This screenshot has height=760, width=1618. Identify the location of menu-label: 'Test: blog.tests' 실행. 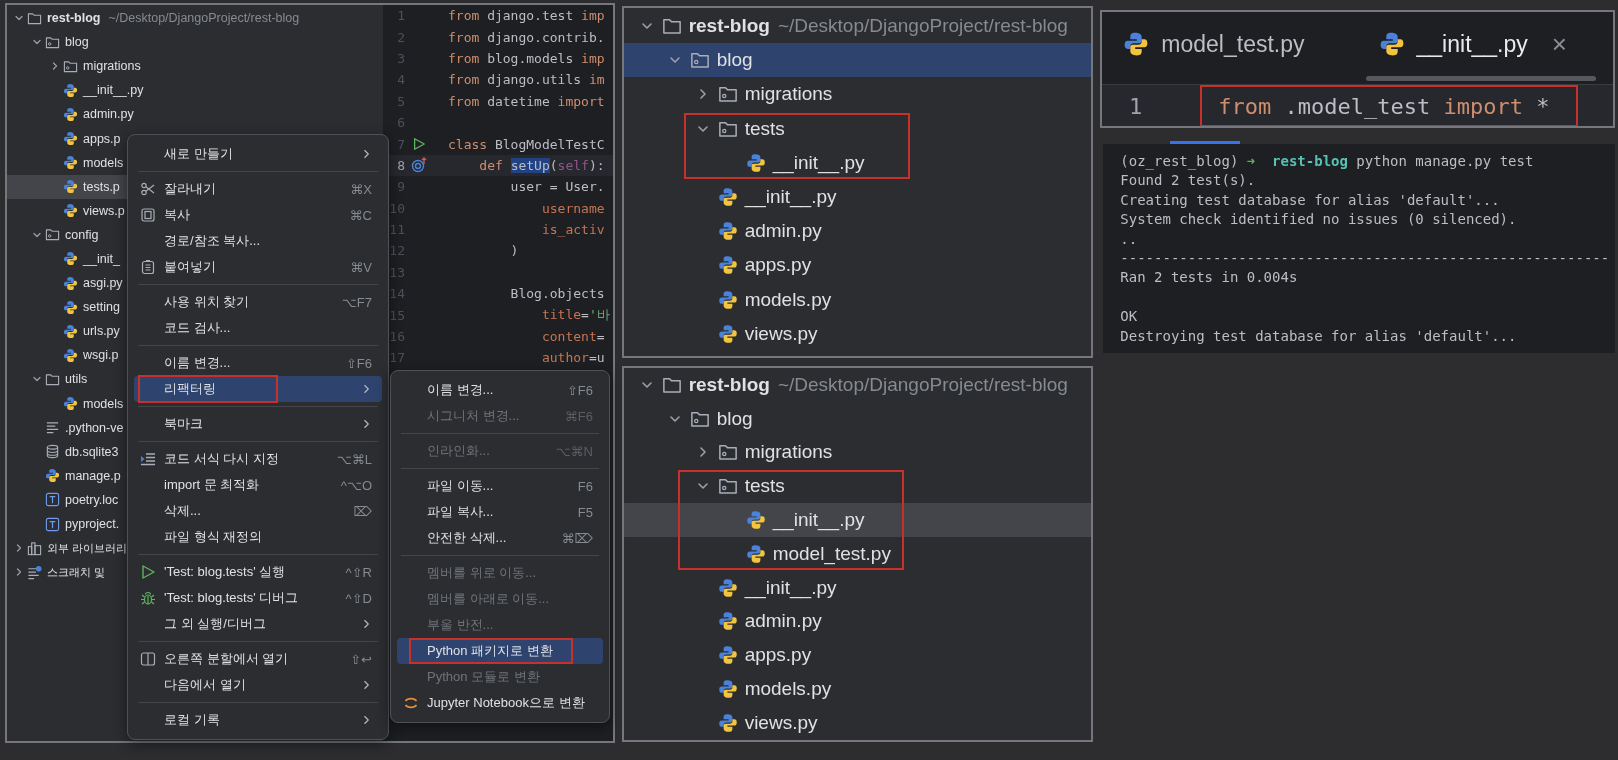
(225, 572).